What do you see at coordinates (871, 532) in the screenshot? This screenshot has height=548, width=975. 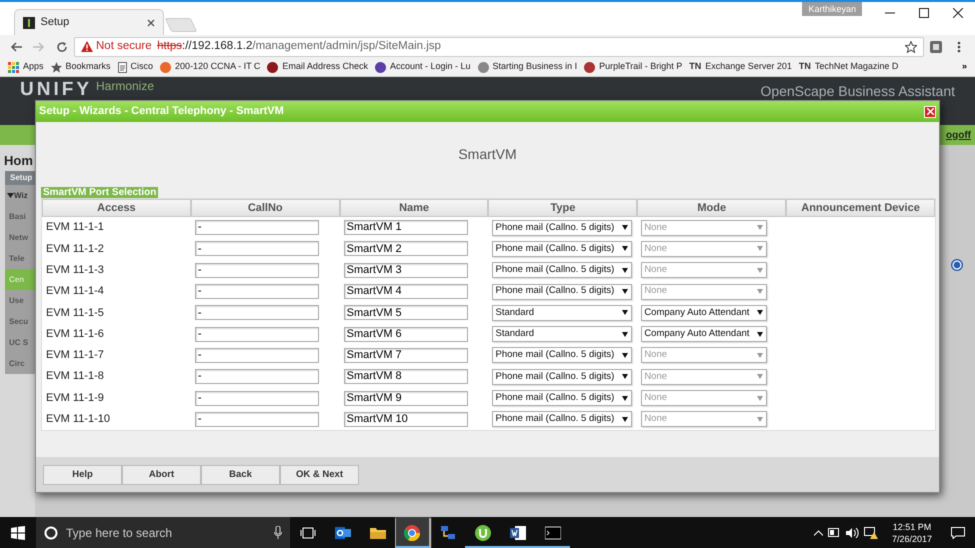 I see `network-warning-icon` at bounding box center [871, 532].